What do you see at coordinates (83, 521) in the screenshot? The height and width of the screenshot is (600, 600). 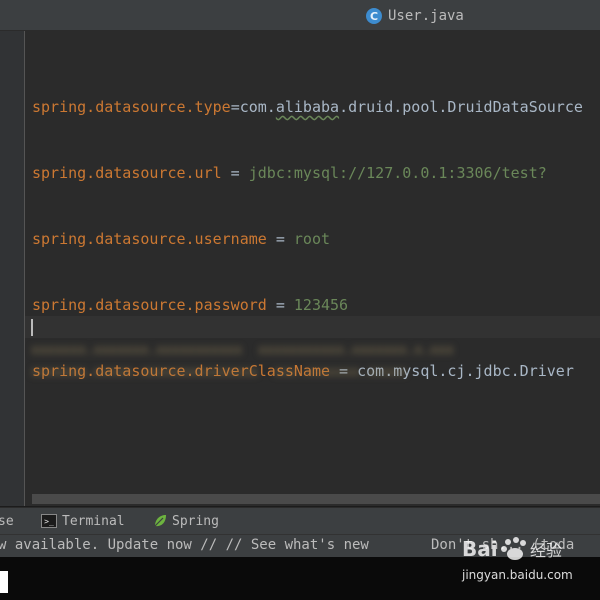 I see `terminal-tool-button: >_ Terminal` at bounding box center [83, 521].